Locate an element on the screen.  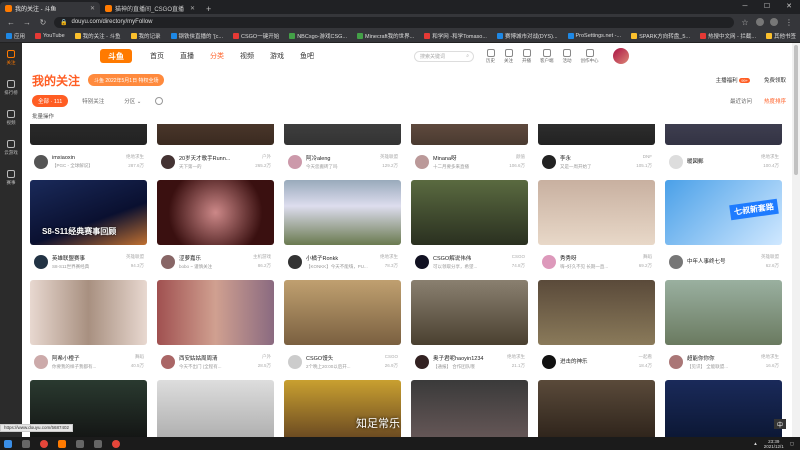
reload-icon: ↻ is located at coordinates (43, 22).